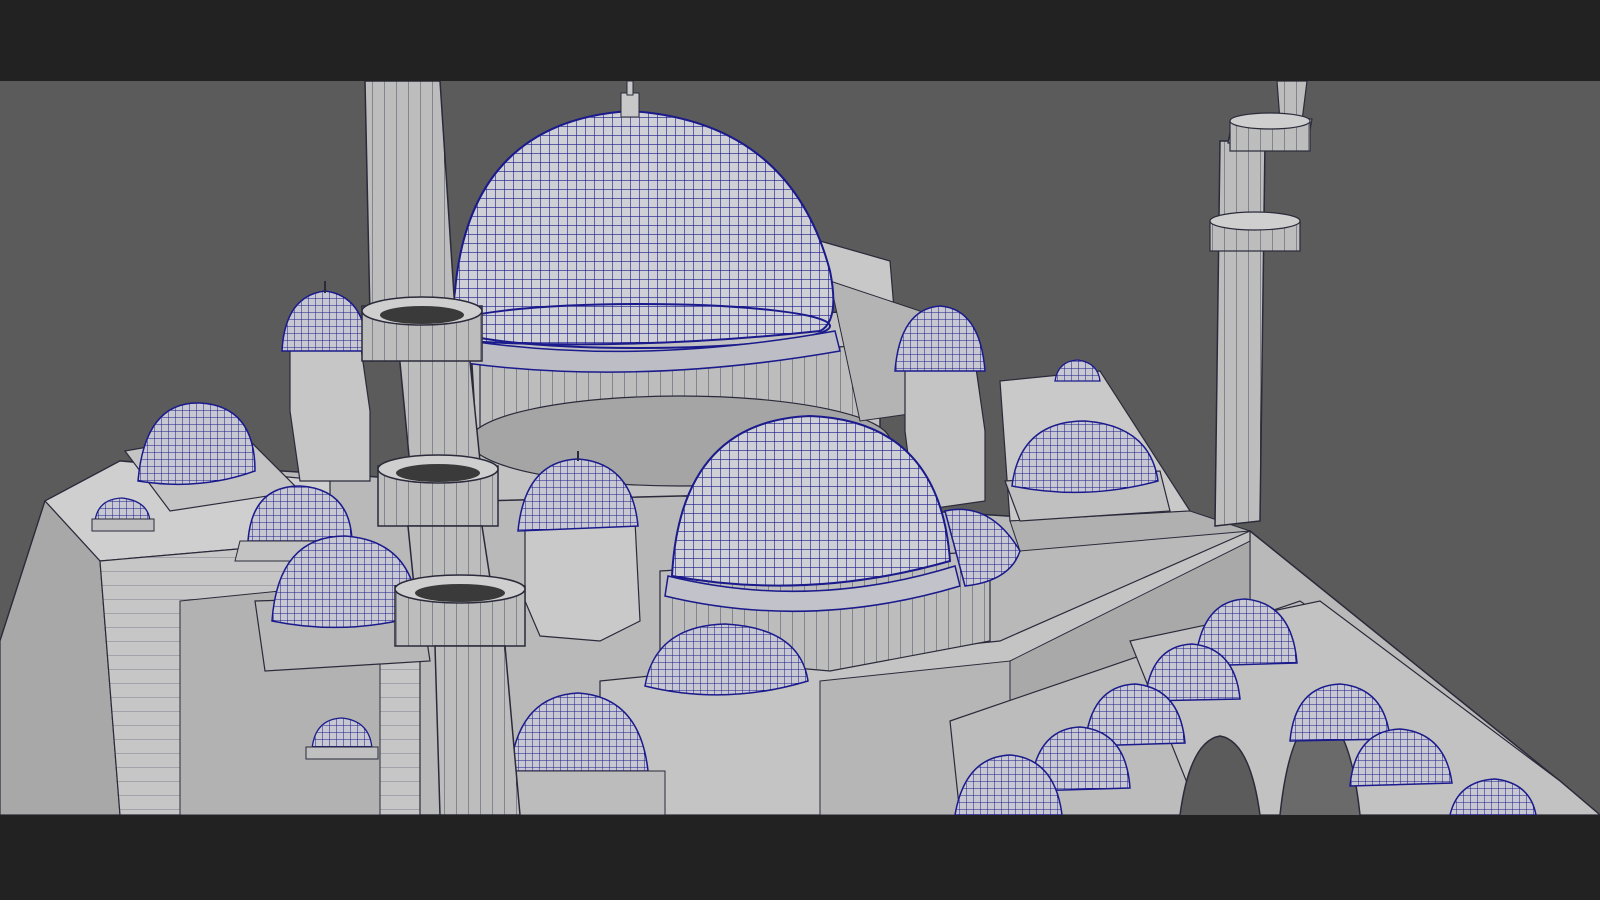 The width and height of the screenshot is (1600, 900). What do you see at coordinates (800, 40) in the screenshot?
I see `letterbox-top-bar` at bounding box center [800, 40].